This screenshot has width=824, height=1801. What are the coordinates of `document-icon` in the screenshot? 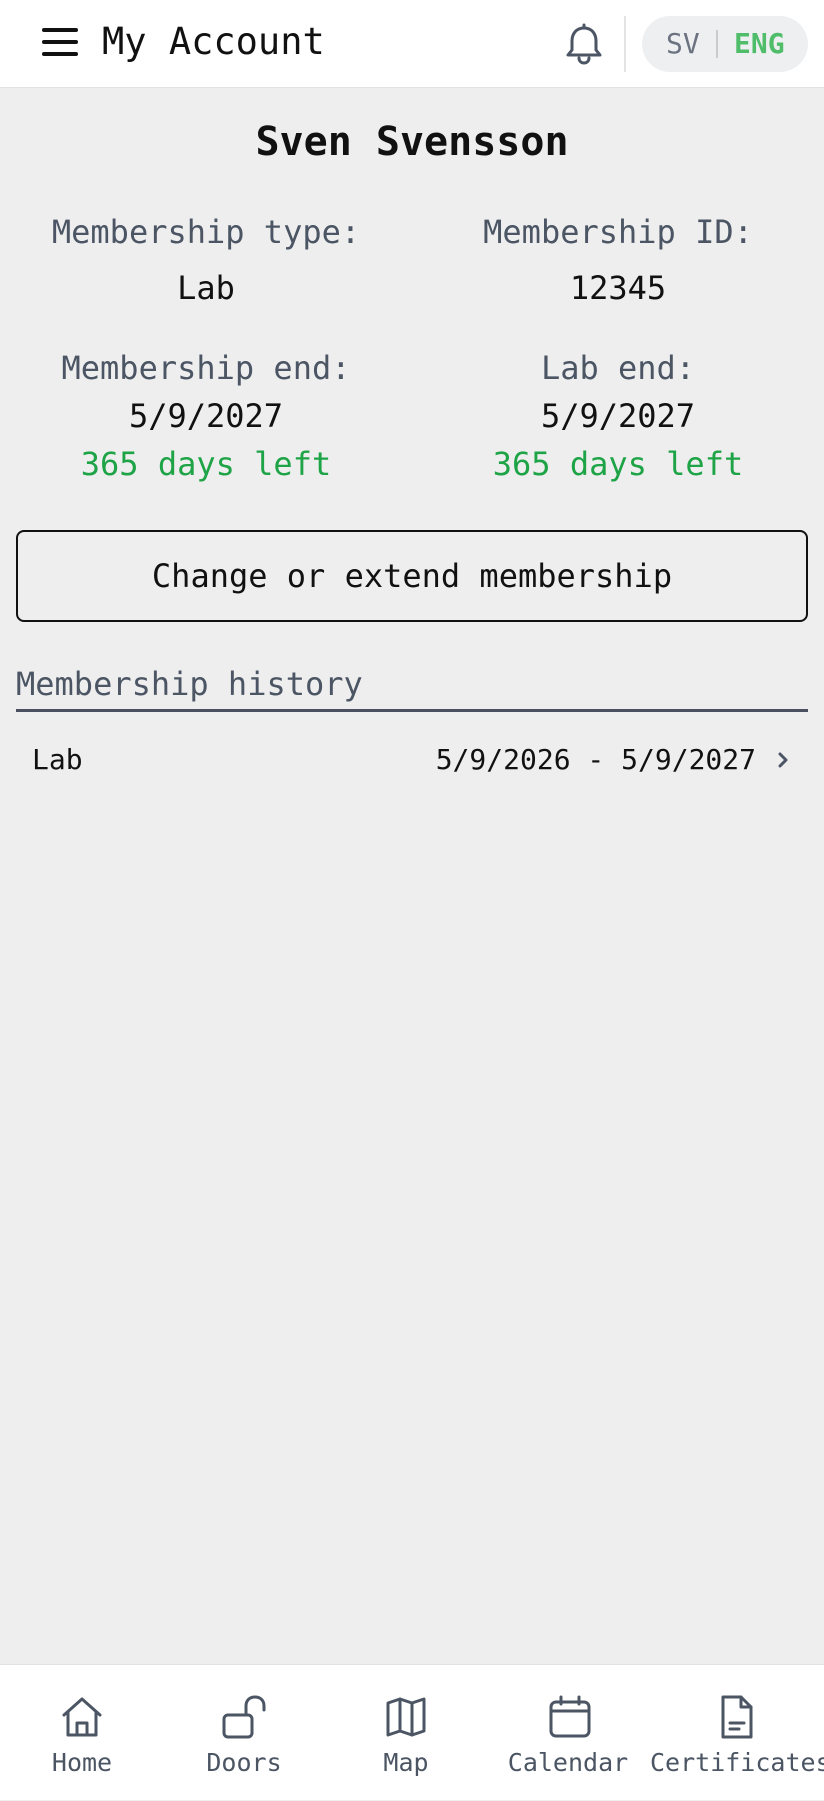 It's located at (737, 1717).